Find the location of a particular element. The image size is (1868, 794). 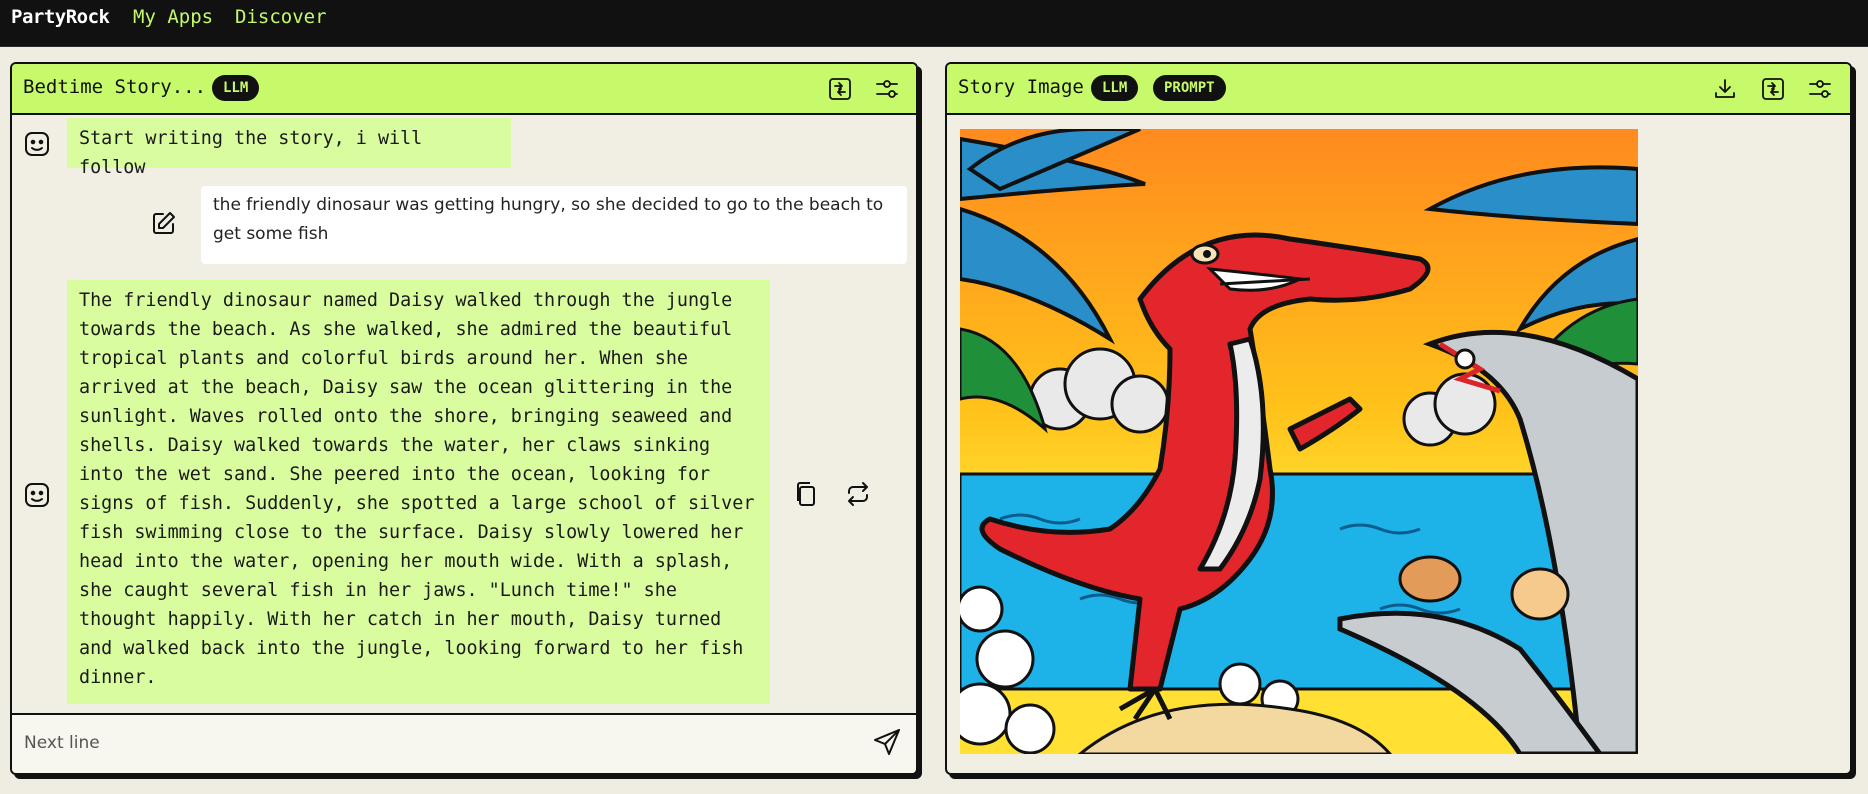

regenerate-icon is located at coordinates (858, 494).